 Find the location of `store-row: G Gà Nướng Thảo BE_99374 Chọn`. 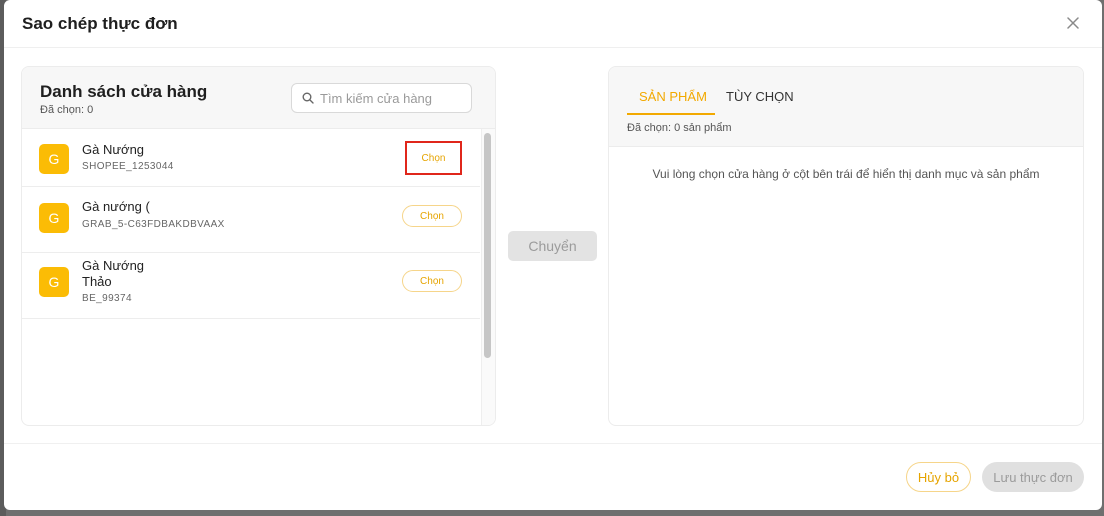

store-row: G Gà Nướng Thảo BE_99374 Chọn is located at coordinates (251, 286).